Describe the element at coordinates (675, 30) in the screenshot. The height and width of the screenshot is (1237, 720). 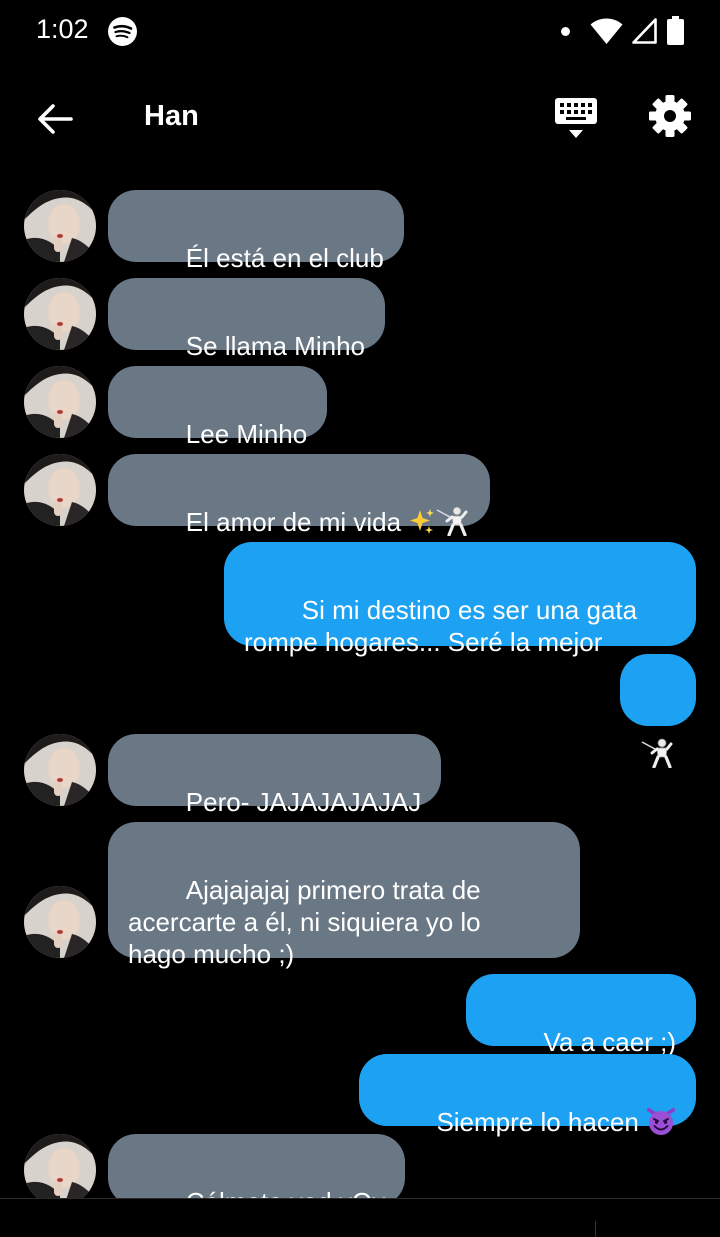
I see `battery-icon` at that location.